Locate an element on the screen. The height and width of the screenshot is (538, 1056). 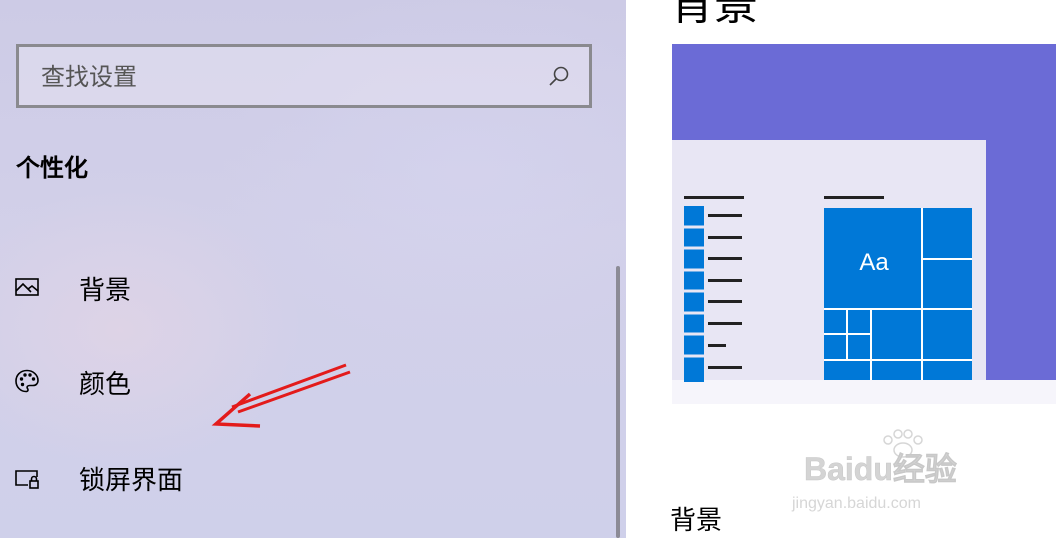
section-title: 个性化 is located at coordinates (52, 168).